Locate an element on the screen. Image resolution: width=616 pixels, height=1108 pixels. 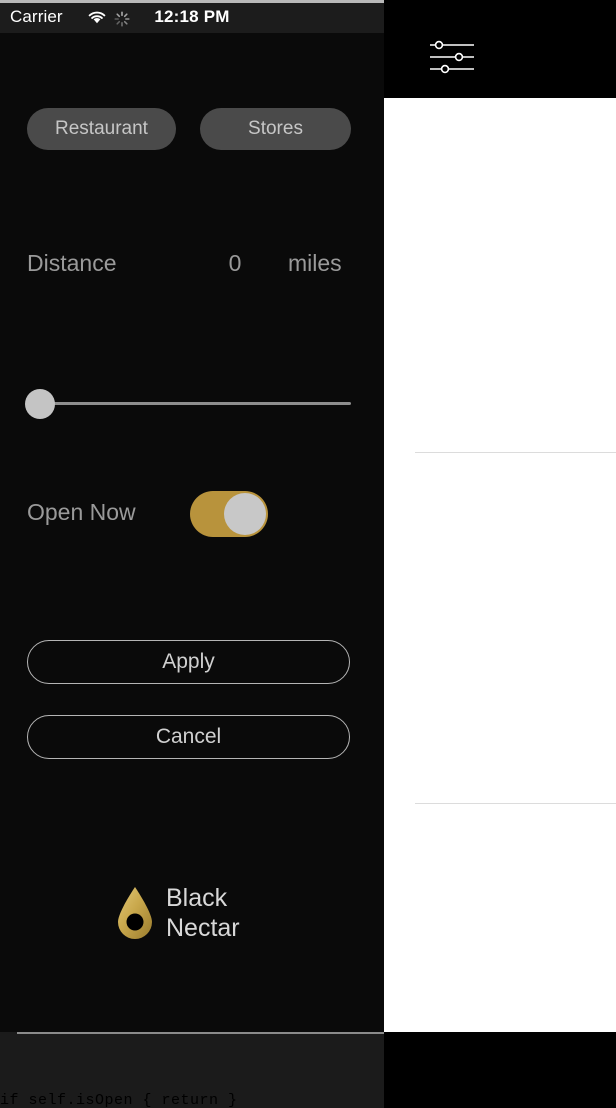
category-pill-stores: Stores is located at coordinates (275, 129).